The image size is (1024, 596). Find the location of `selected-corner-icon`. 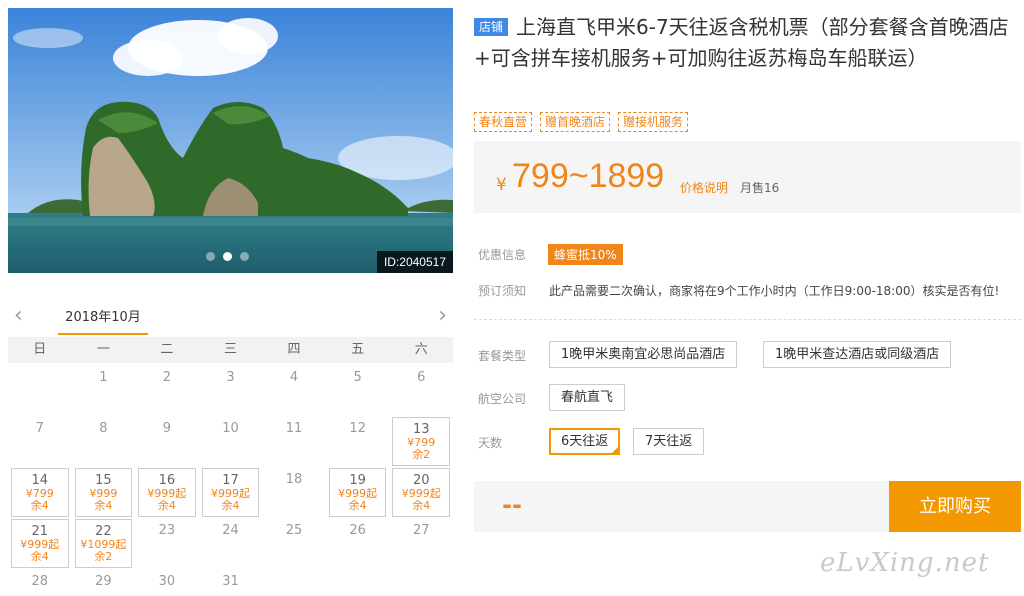

selected-corner-icon is located at coordinates (615, 450).